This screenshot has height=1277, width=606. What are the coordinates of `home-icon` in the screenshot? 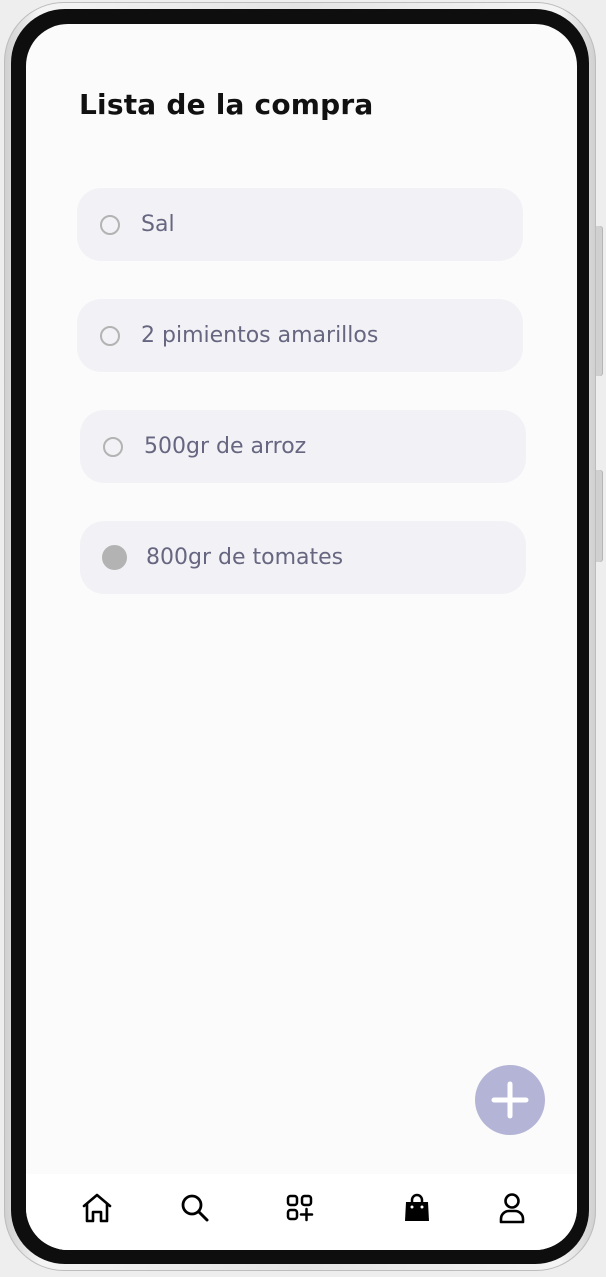 It's located at (97, 1208).